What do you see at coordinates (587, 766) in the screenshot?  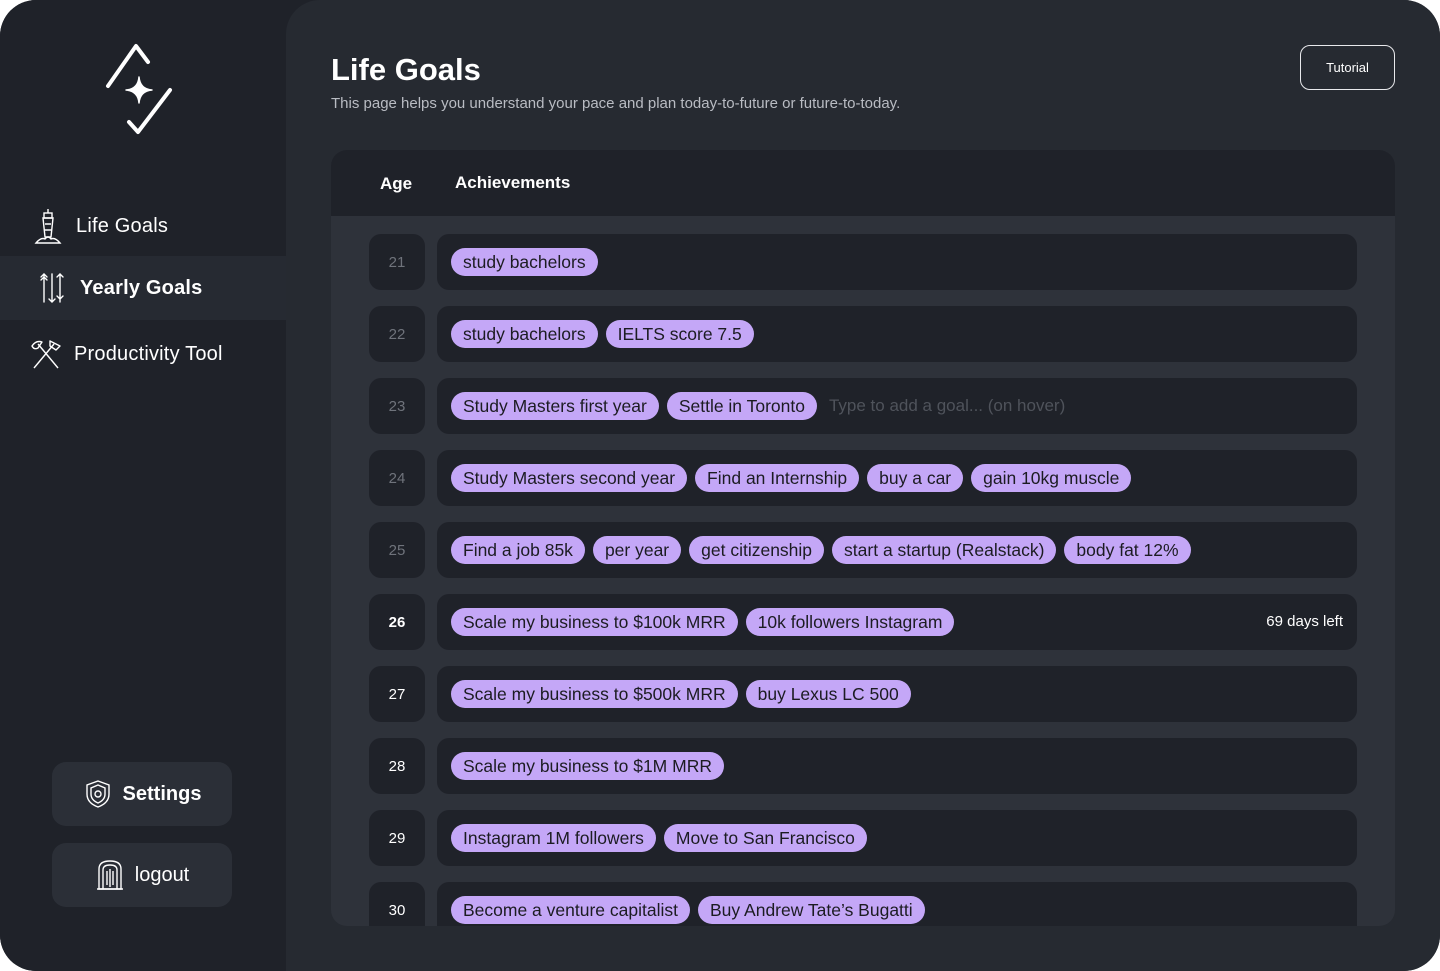 I see `goal-chip: Scale my business to $1M MRR` at bounding box center [587, 766].